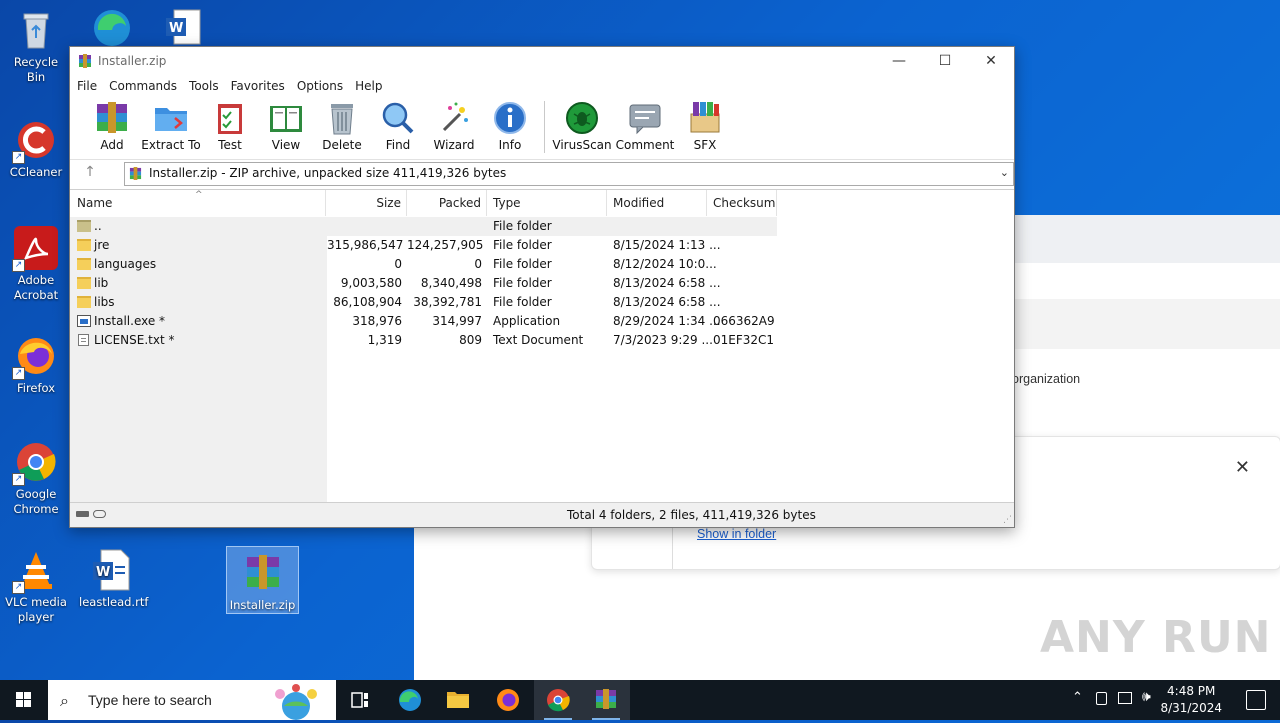  Describe the element at coordinates (286, 128) in the screenshot. I see `view-button: View` at that location.